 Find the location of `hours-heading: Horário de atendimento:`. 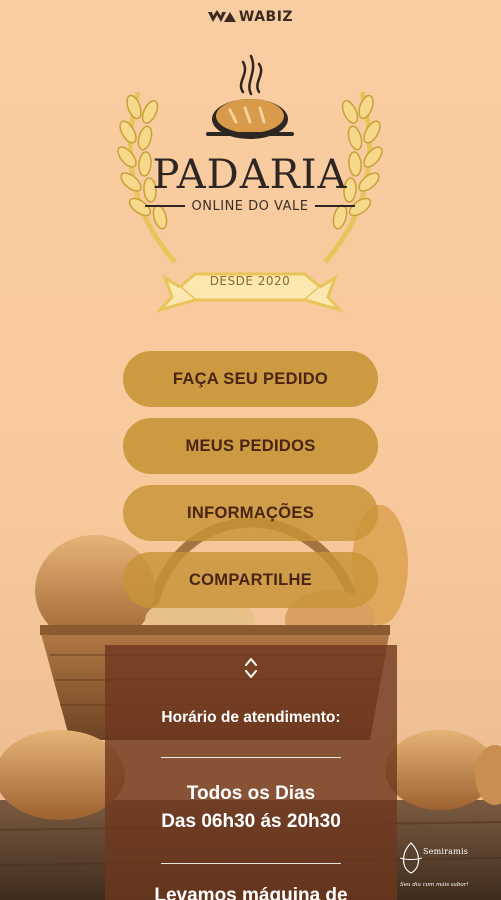

hours-heading: Horário de atendimento: is located at coordinates (251, 717).